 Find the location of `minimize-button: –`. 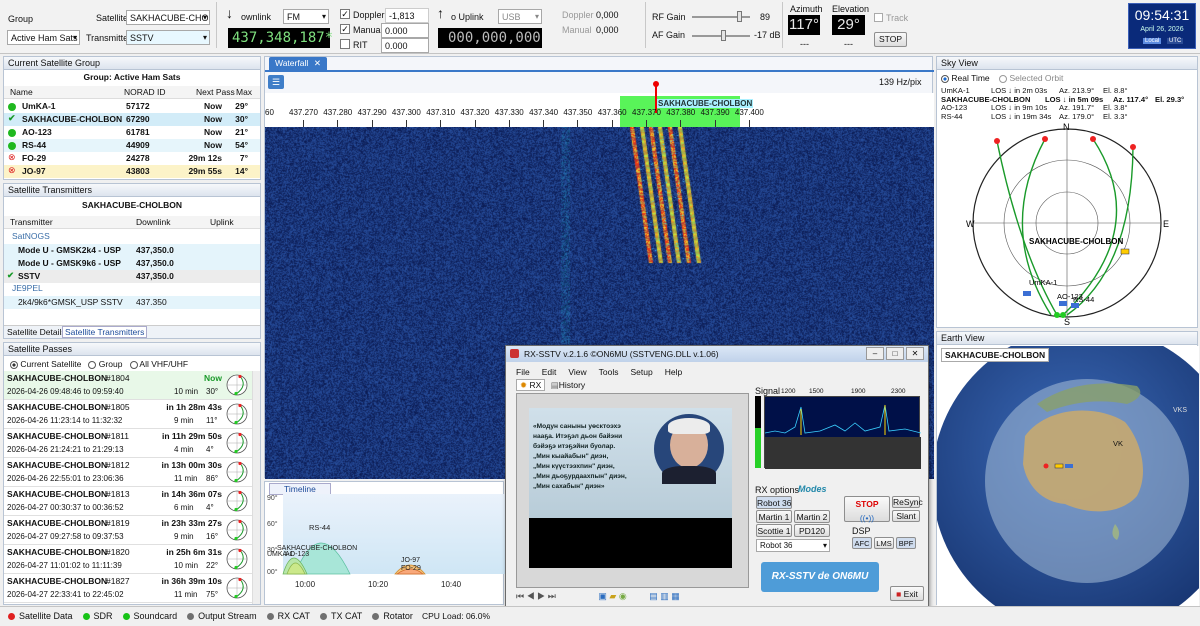

minimize-button: – is located at coordinates (875, 353).